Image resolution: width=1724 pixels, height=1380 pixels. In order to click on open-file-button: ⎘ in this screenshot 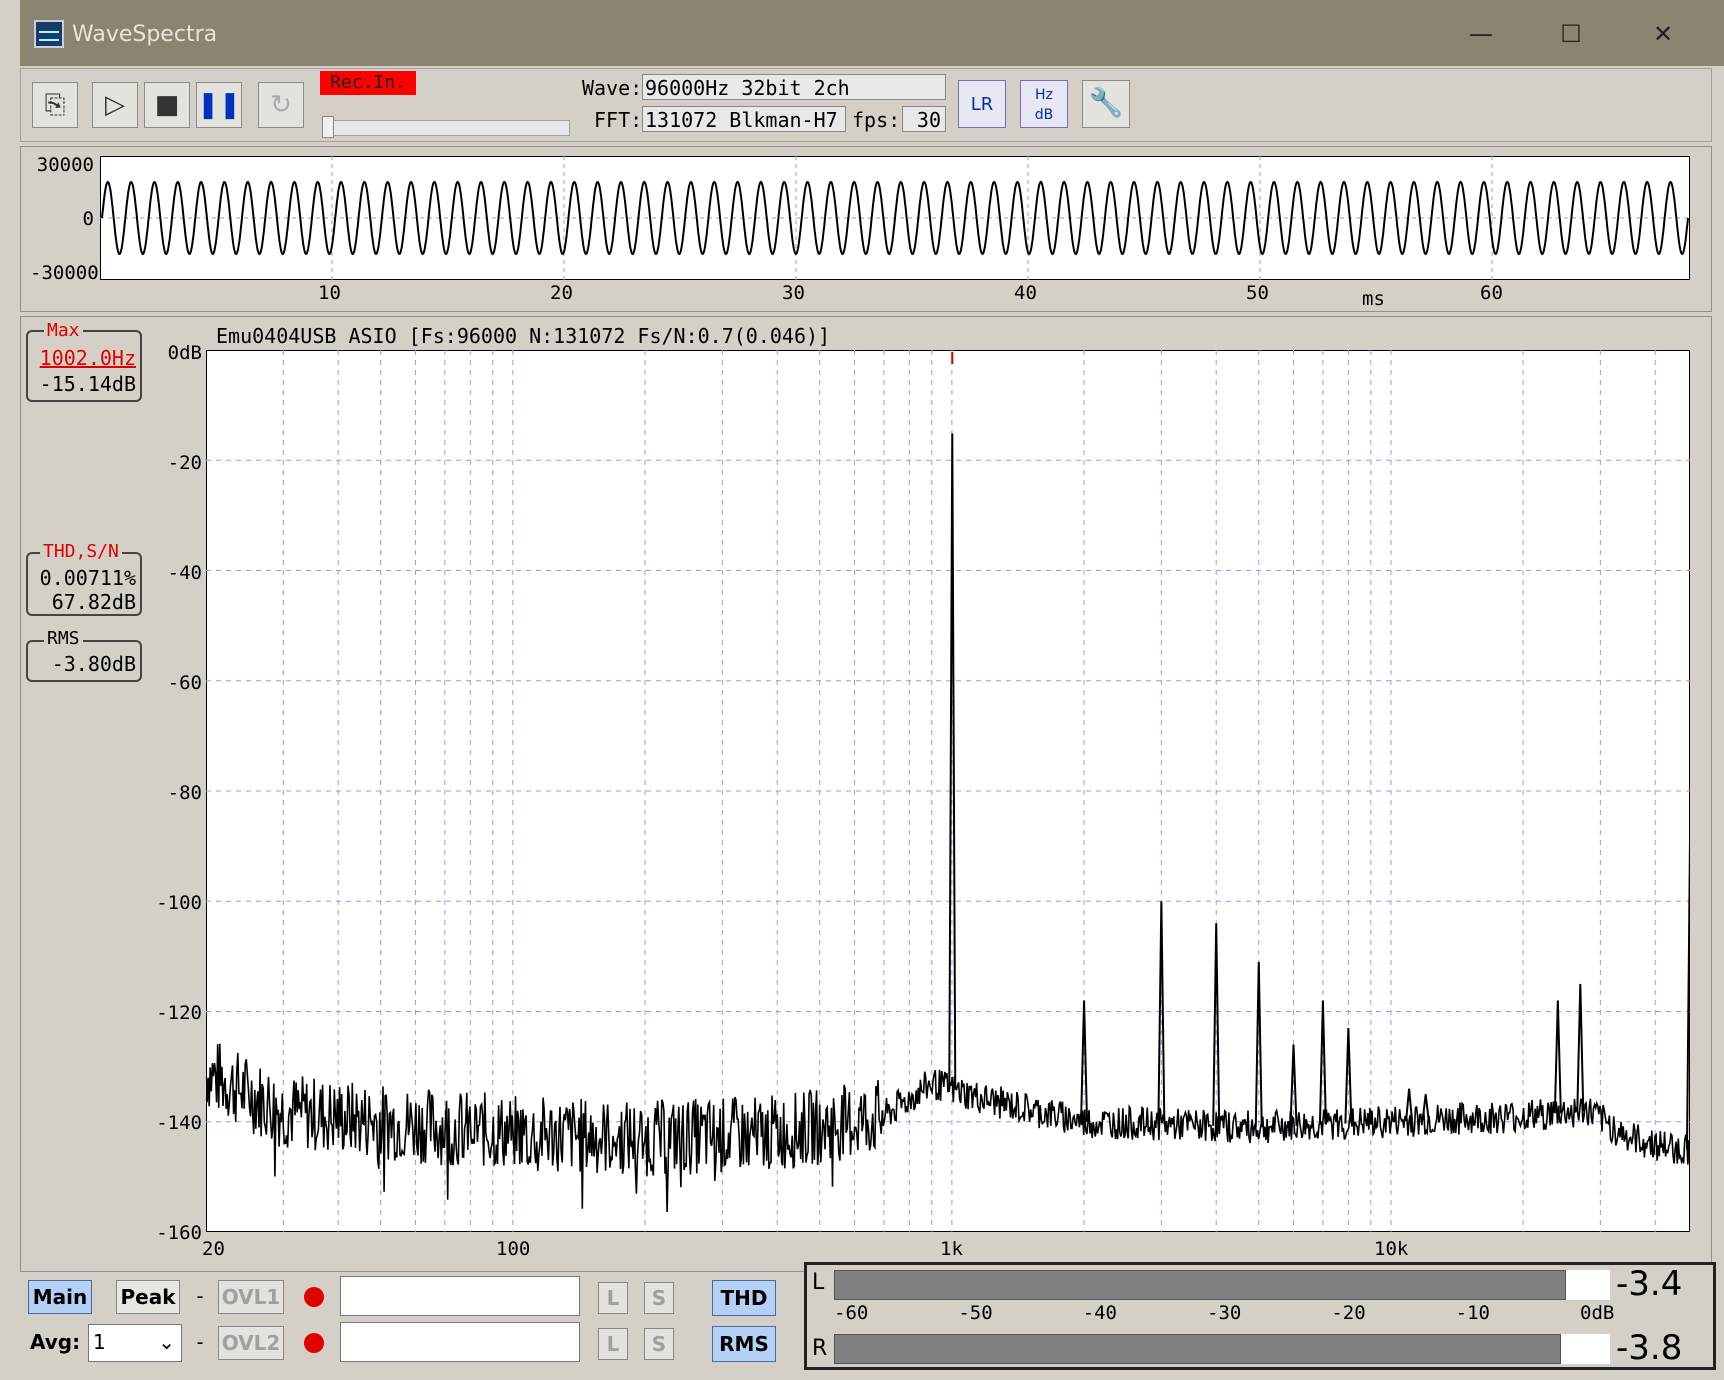, I will do `click(55, 105)`.